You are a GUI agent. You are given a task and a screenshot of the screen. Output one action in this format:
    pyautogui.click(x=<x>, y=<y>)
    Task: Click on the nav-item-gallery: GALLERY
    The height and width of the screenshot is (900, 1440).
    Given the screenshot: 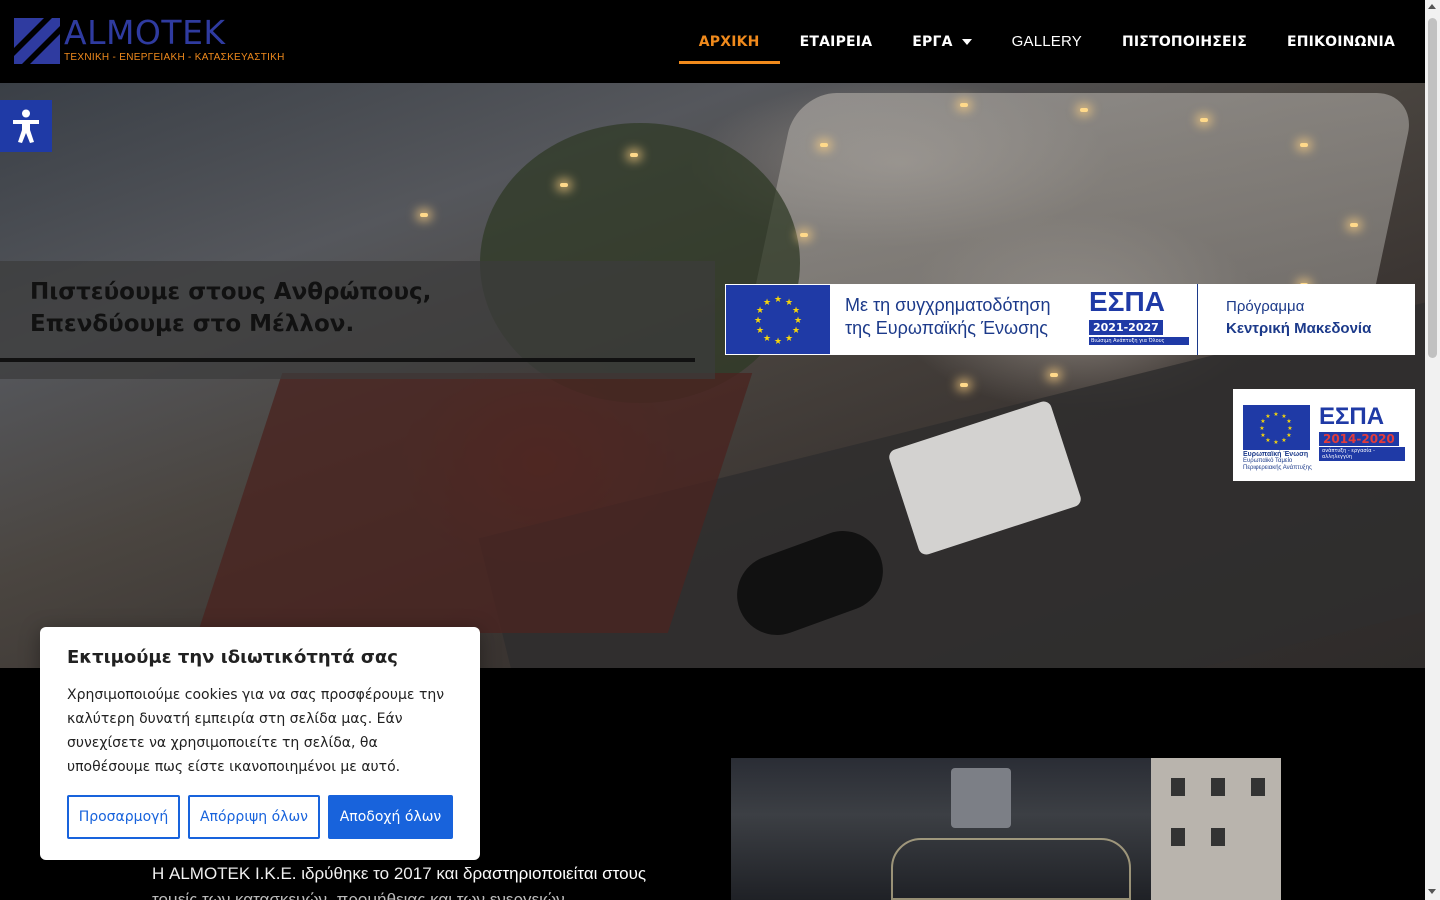 What is the action you would take?
    pyautogui.click(x=1047, y=41)
    